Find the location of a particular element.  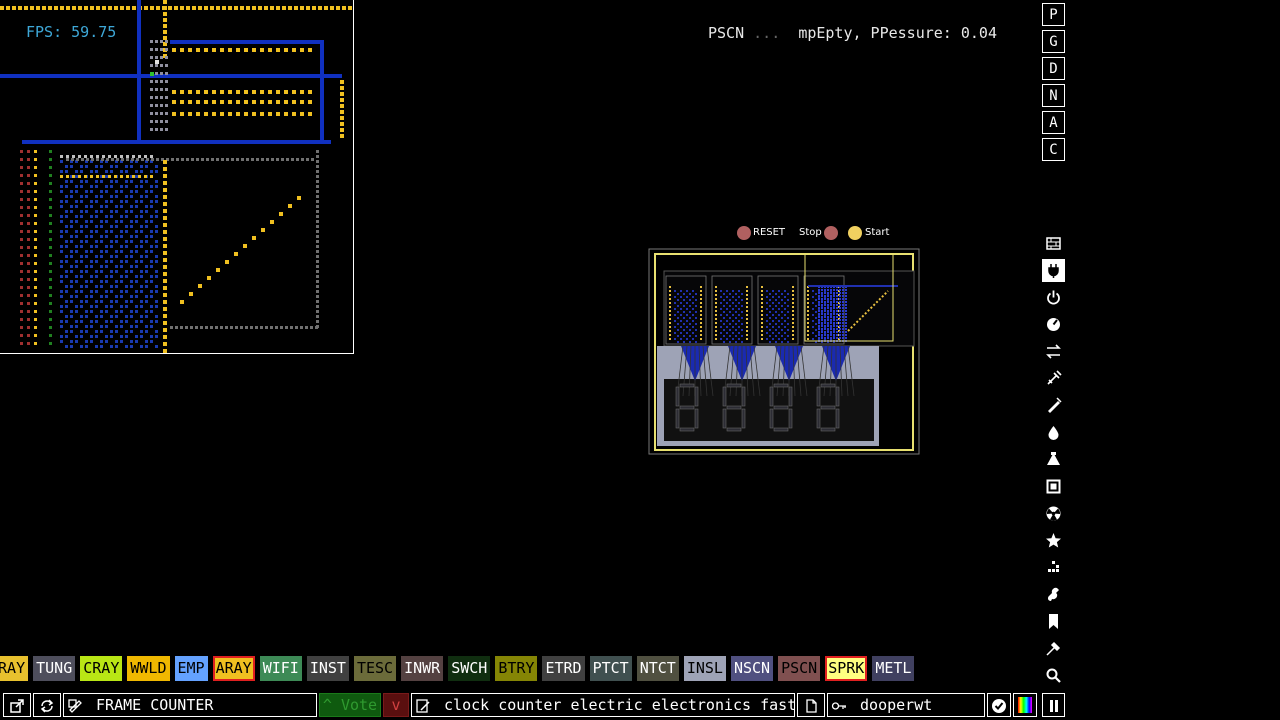

walls-icon is located at coordinates (1053, 243).